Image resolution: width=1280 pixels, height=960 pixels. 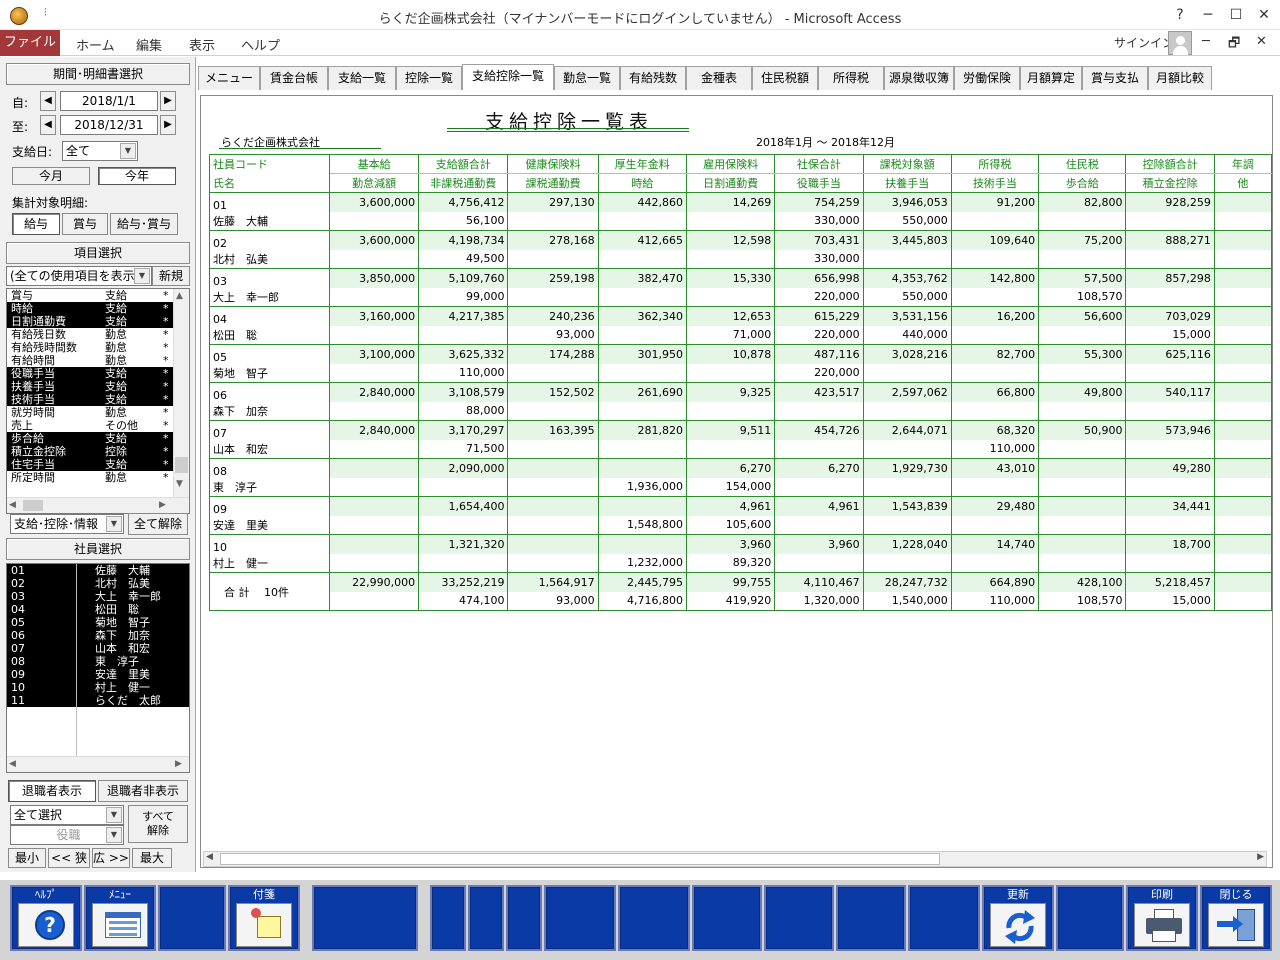 I want to click on item-list-row: 有給残日数 勤怠 *, so click(x=90, y=334).